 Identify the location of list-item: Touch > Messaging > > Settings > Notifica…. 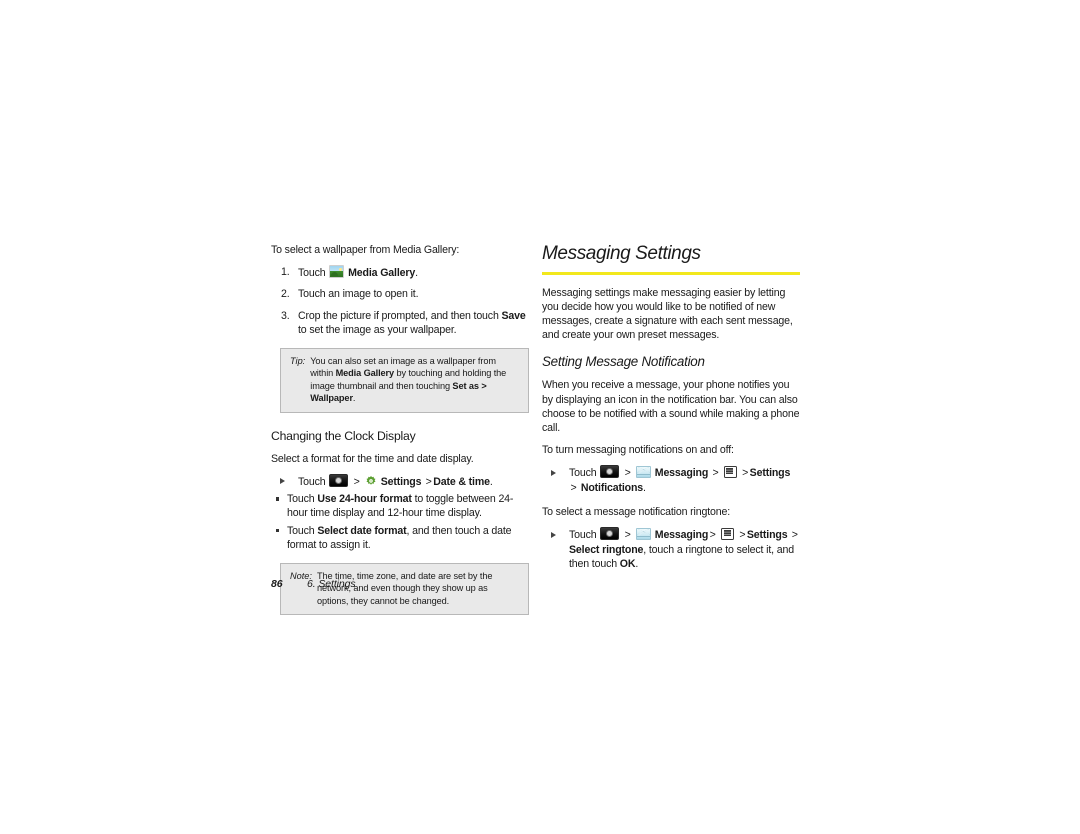
(671, 480).